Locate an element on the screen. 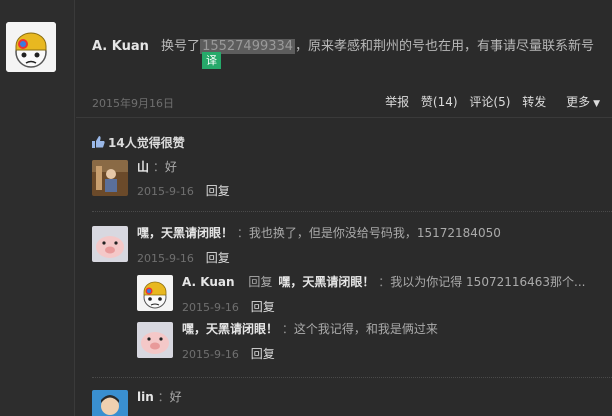  comment-text: 这个我记得，和我是俩过来 is located at coordinates (365, 329).